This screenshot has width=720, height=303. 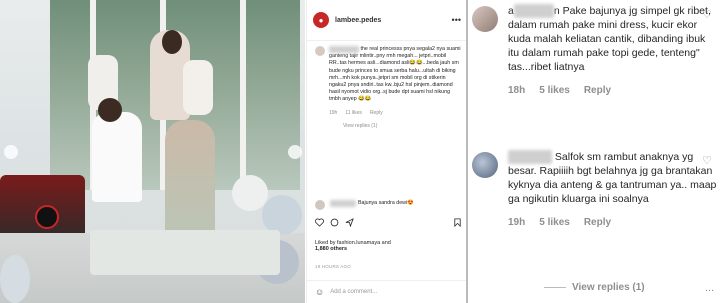 I want to click on comment-meta: 19h 11 likes Reply, so click(x=396, y=113).